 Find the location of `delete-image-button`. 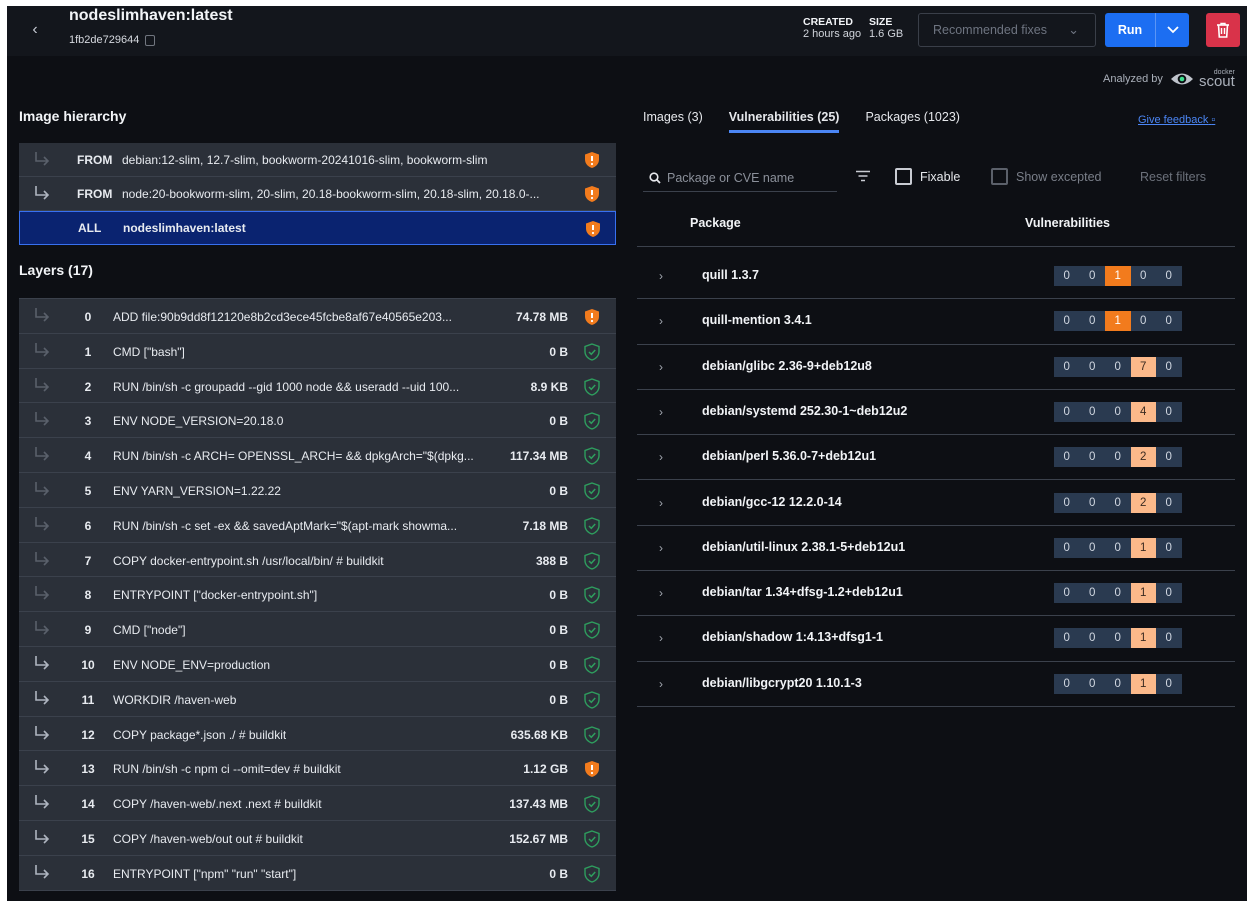

delete-image-button is located at coordinates (1223, 30).